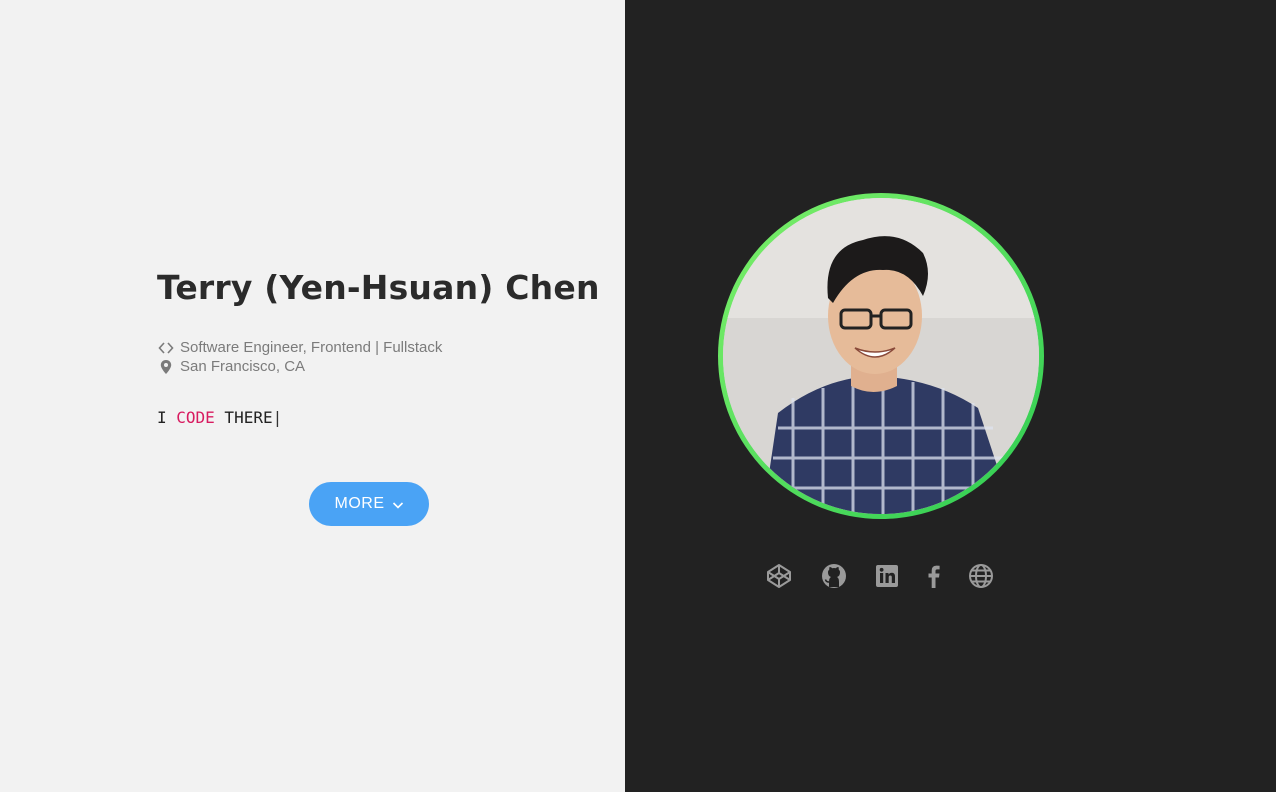  Describe the element at coordinates (834, 576) in the screenshot. I see `github-icon` at that location.